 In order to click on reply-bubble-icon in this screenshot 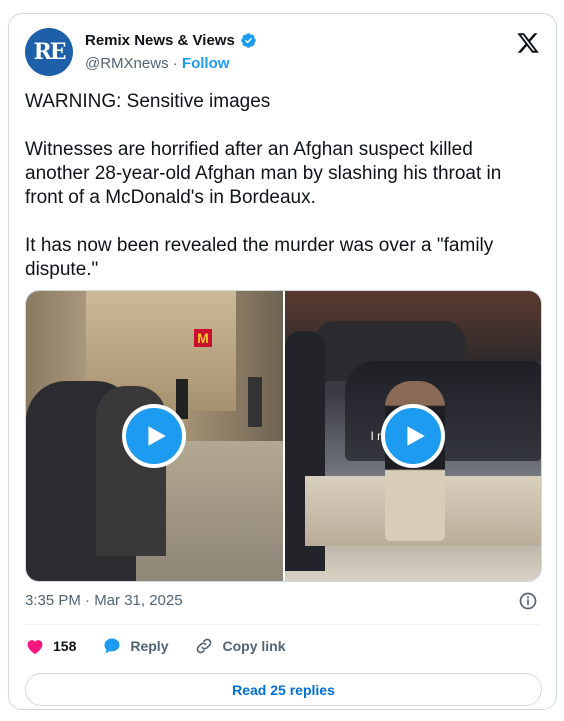, I will do `click(112, 646)`.